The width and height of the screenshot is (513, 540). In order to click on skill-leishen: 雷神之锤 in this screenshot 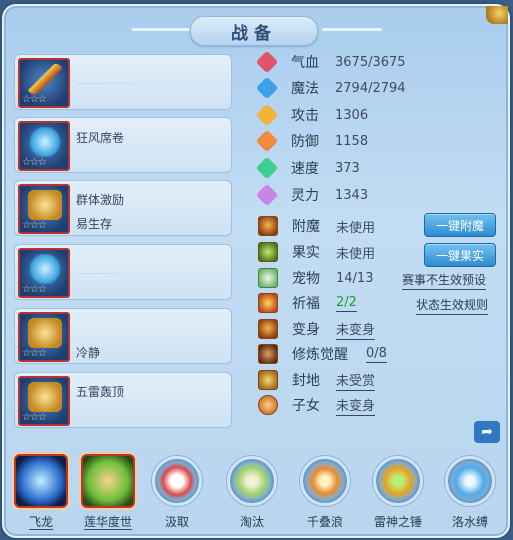, I will do `click(398, 493)`.